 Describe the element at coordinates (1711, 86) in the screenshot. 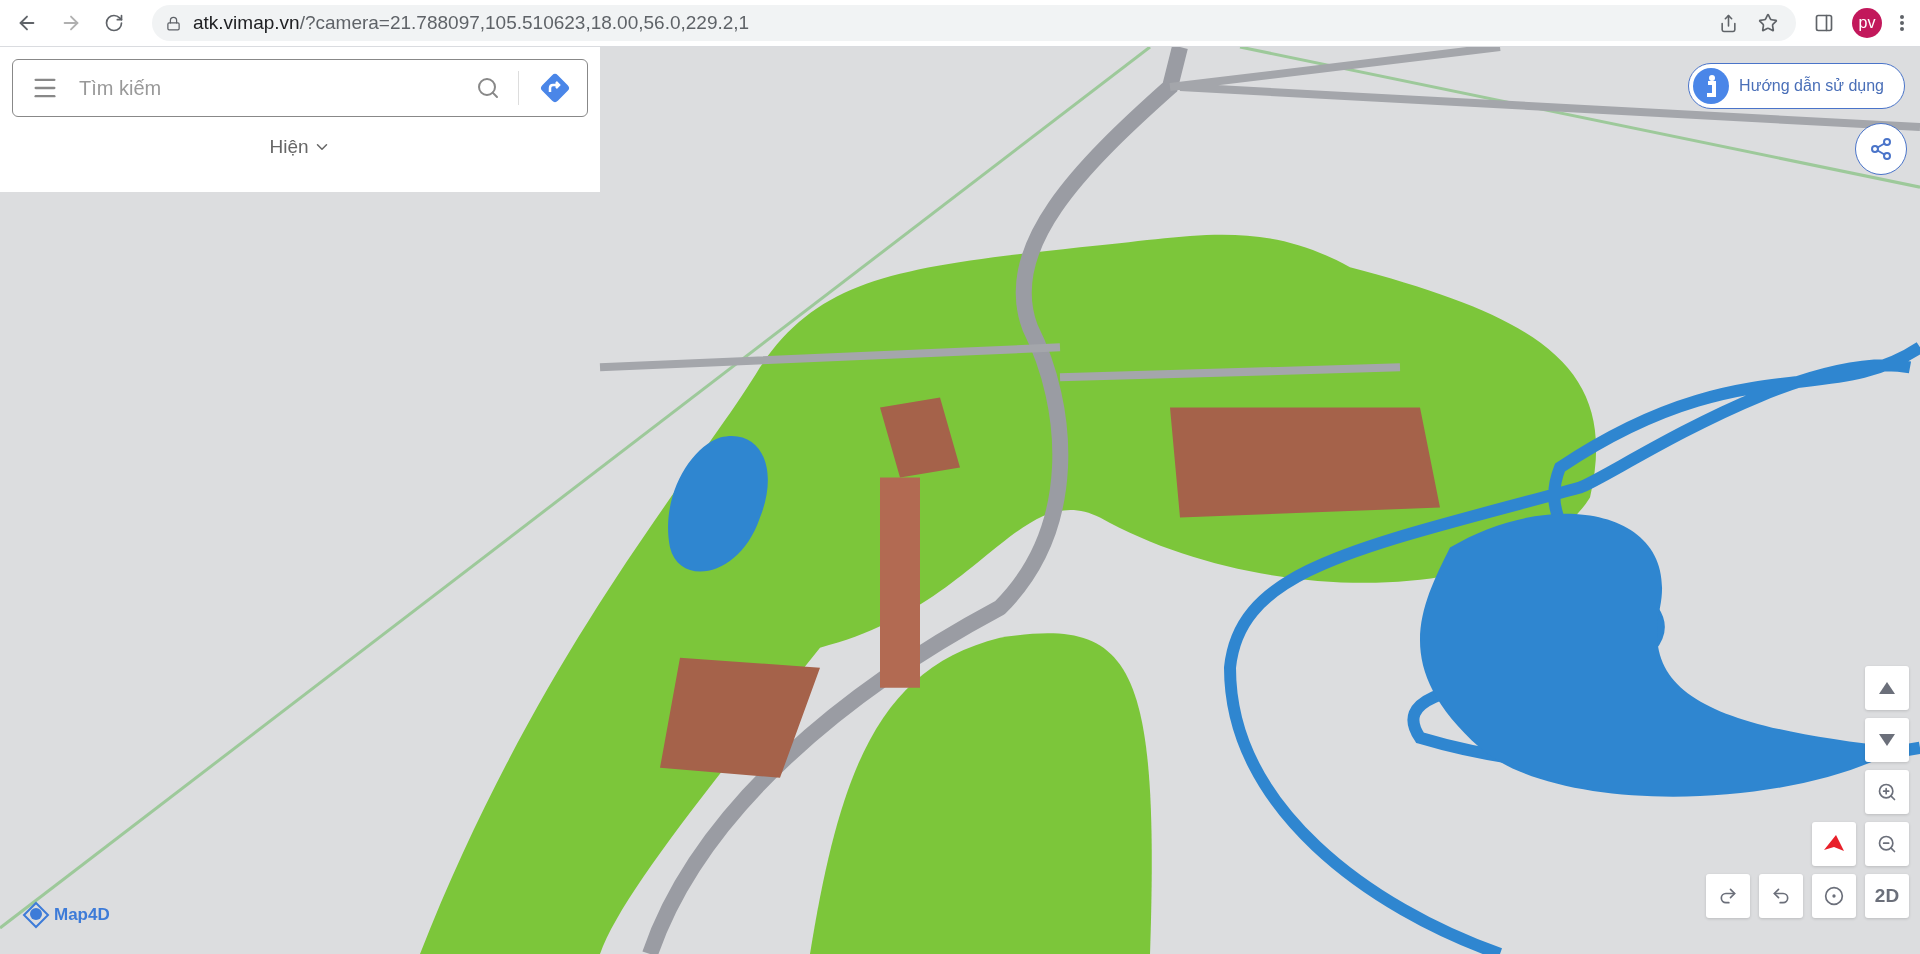

I see `info-icon` at that location.